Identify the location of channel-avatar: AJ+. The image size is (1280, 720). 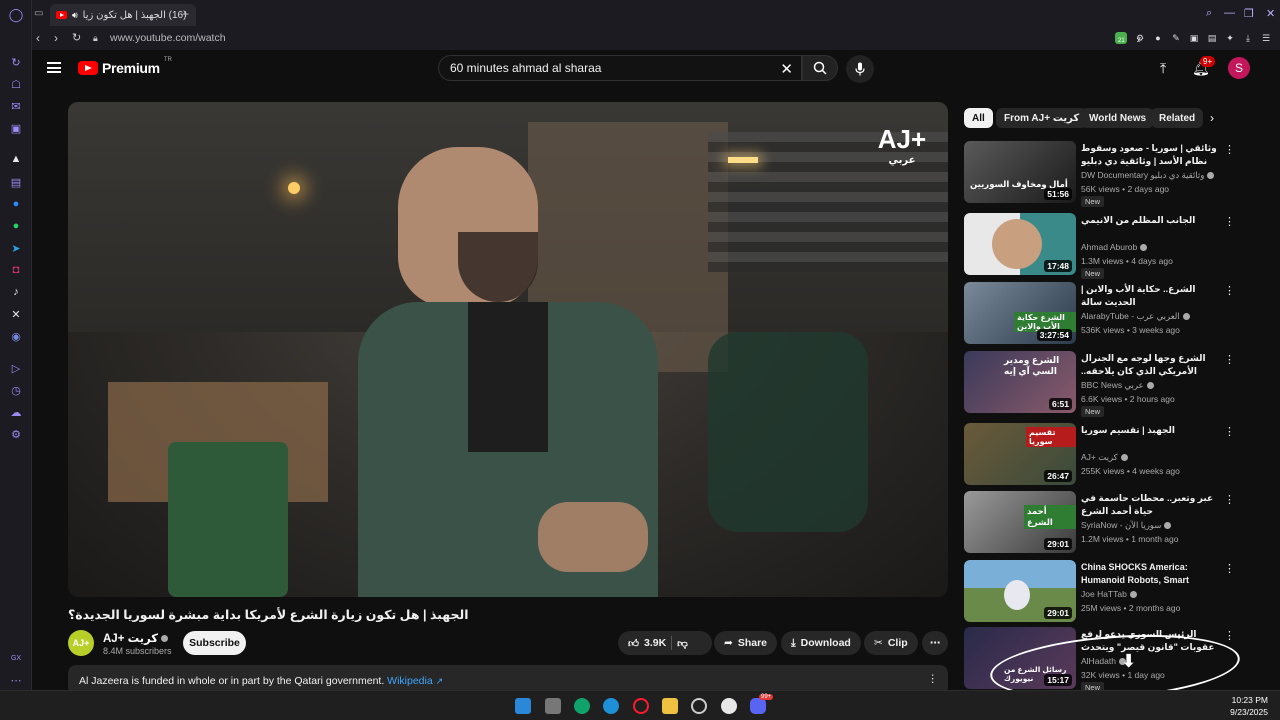
(81, 643).